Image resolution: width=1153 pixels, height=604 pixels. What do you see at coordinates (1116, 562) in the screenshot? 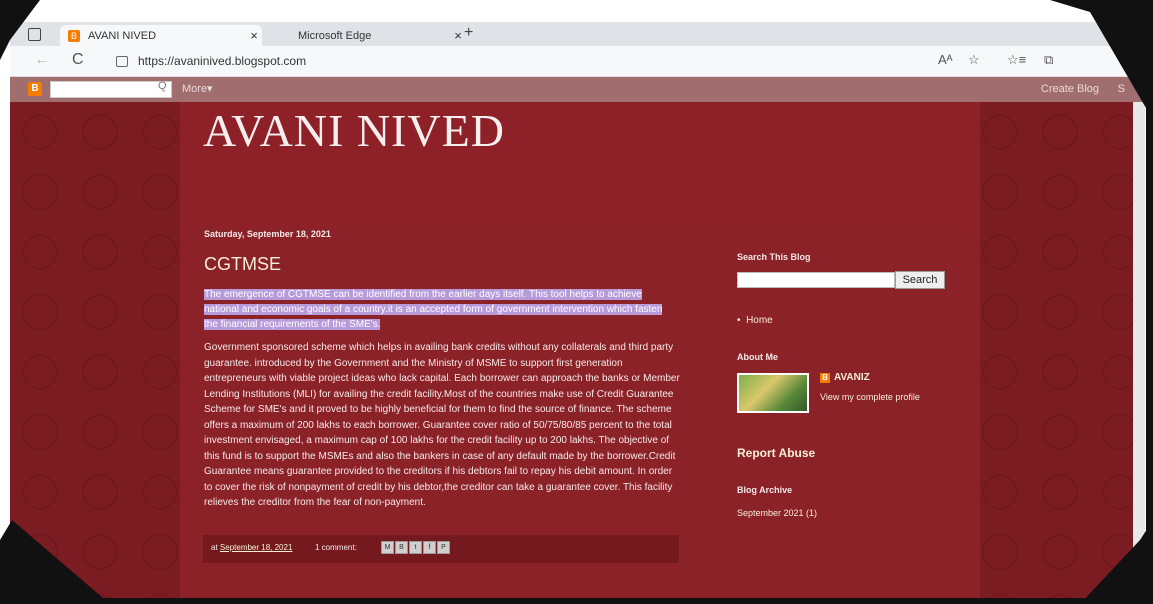
I see `border-corner-br` at bounding box center [1116, 562].